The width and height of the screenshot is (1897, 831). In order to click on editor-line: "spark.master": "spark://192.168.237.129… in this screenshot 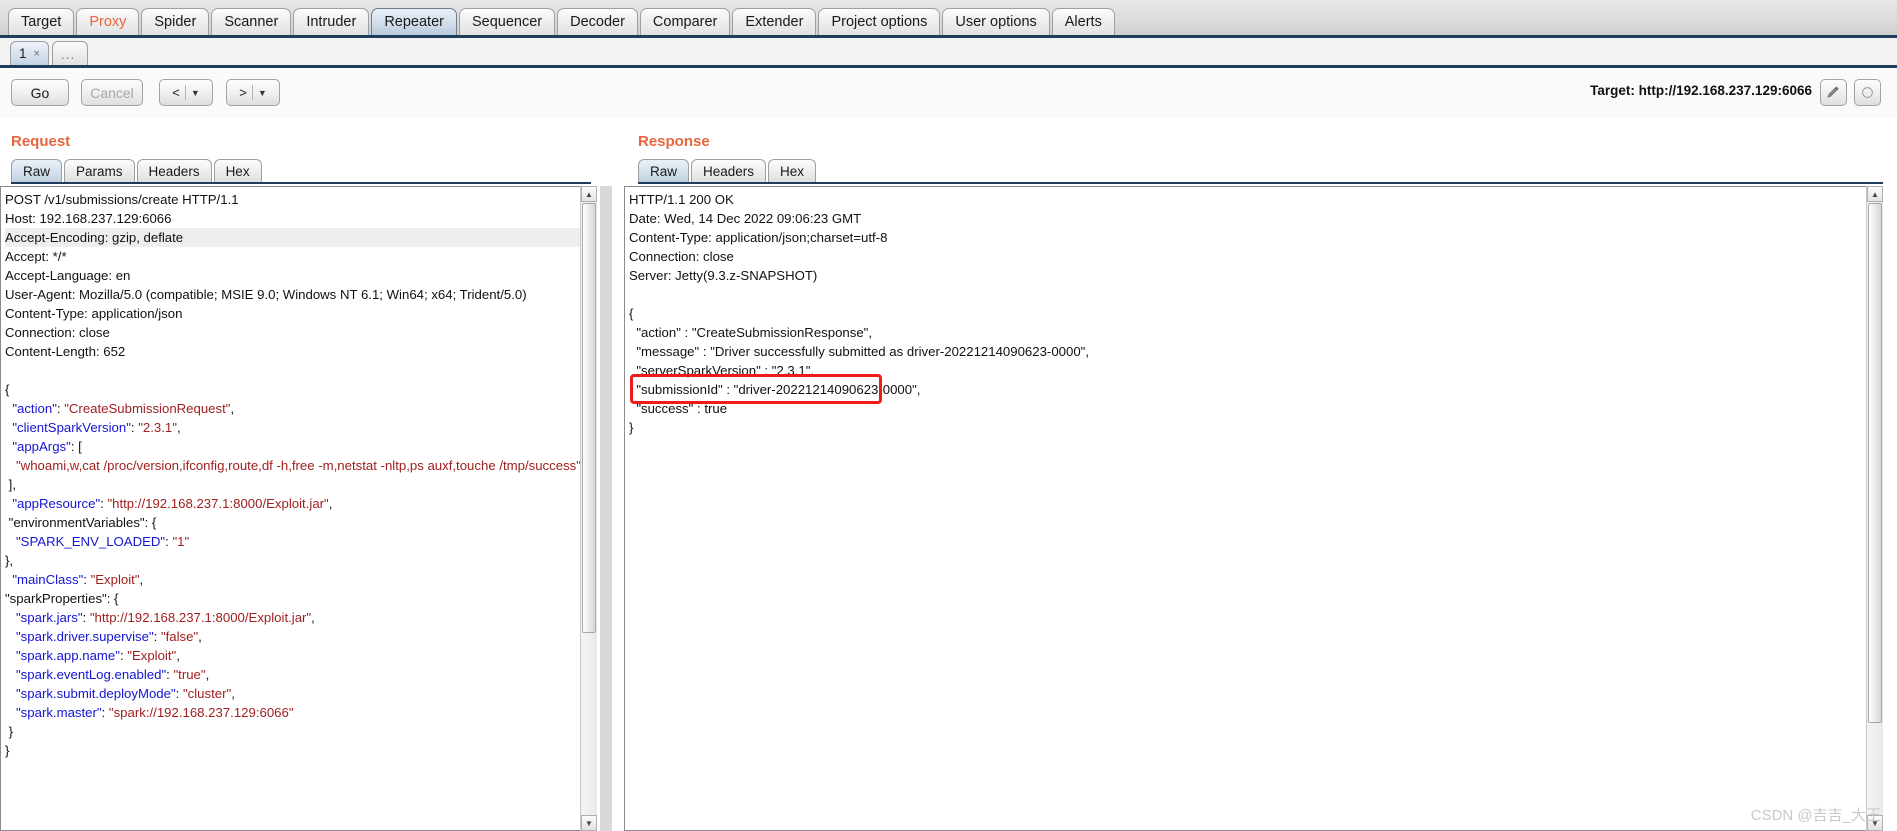, I will do `click(155, 712)`.